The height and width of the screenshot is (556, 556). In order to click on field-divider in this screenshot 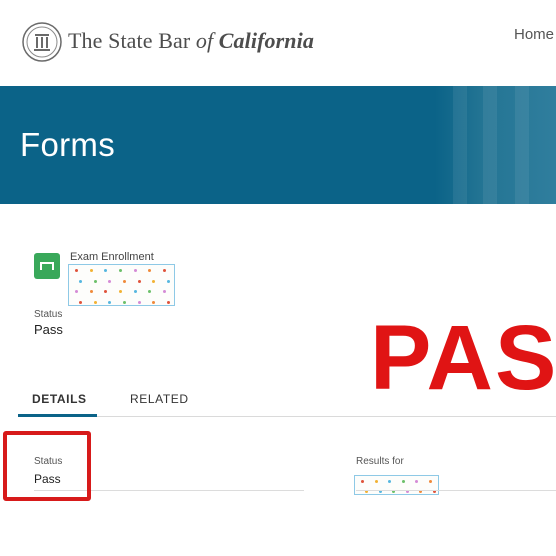, I will do `click(456, 490)`.